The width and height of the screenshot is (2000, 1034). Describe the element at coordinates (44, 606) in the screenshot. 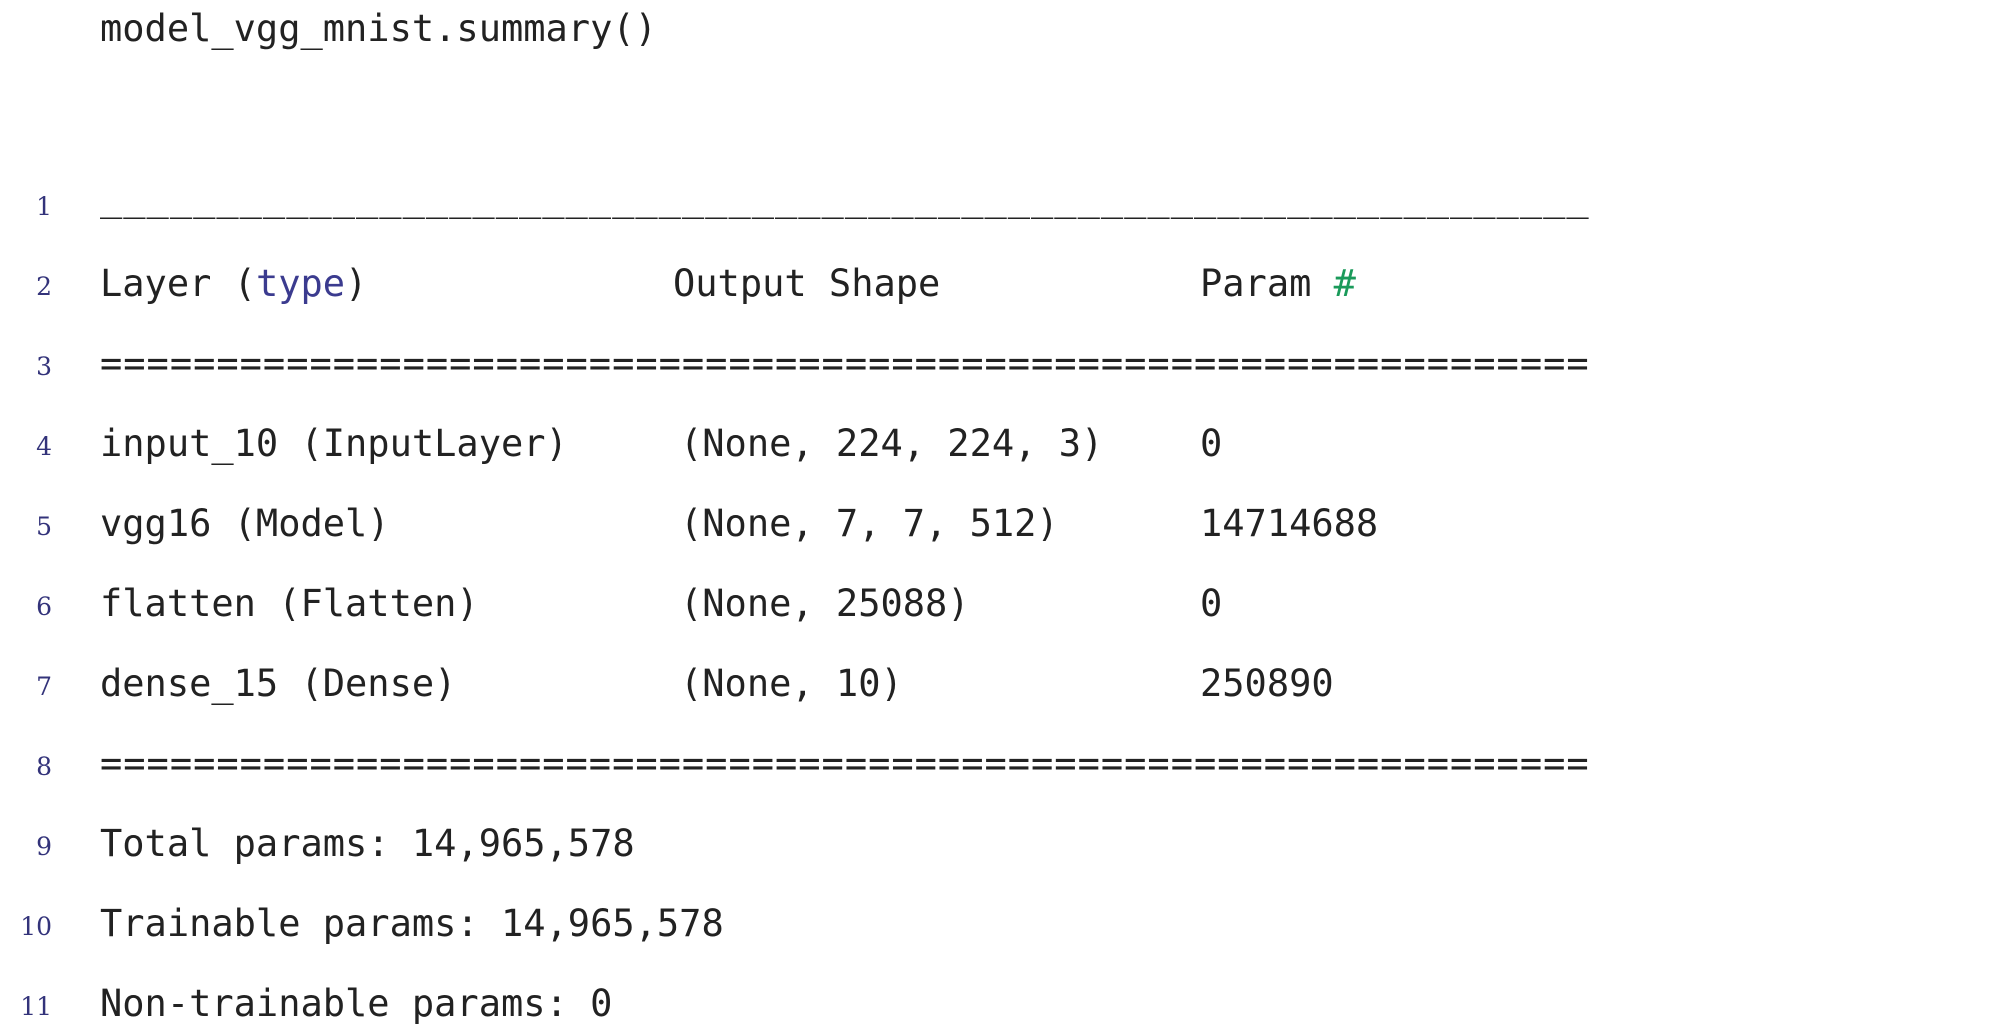

I see `line-number: 6` at that location.